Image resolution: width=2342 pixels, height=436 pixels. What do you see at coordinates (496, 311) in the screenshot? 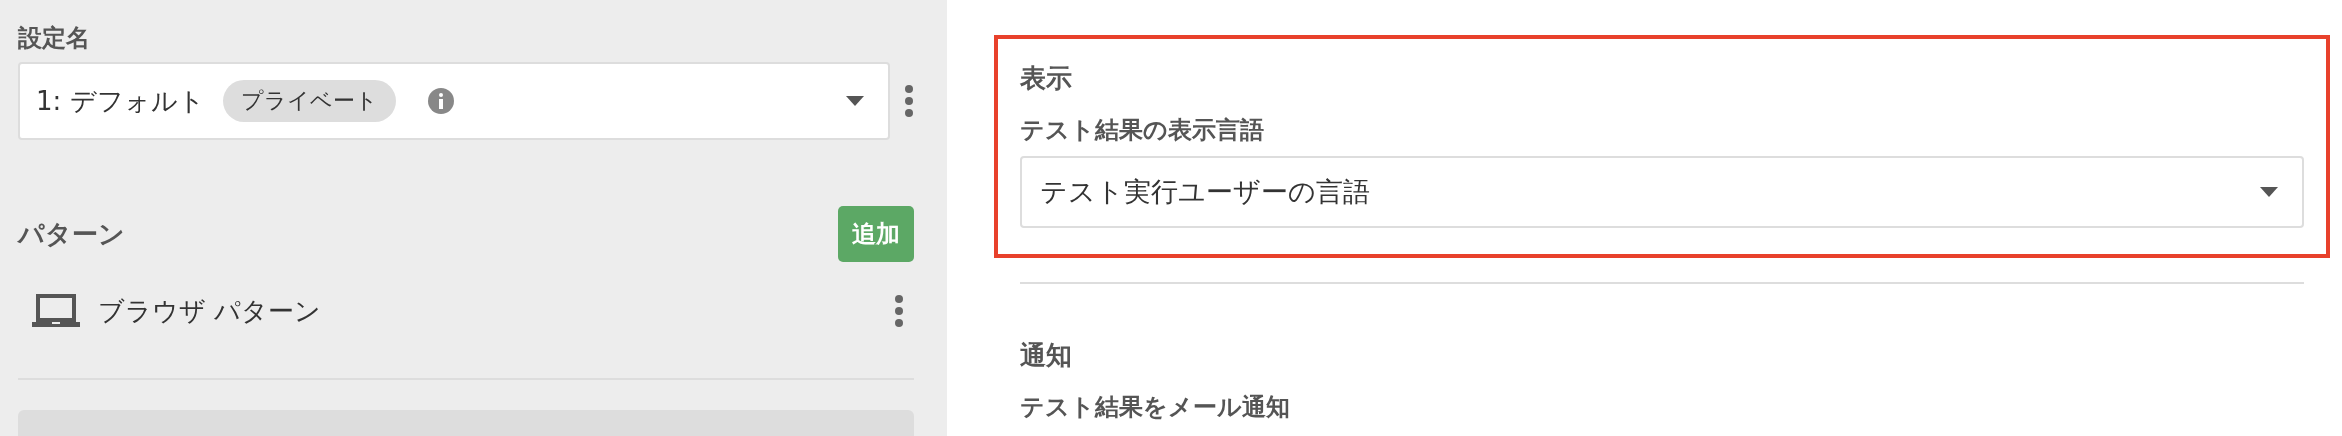
I see `pattern-name: ブラウザ パターン` at bounding box center [496, 311].